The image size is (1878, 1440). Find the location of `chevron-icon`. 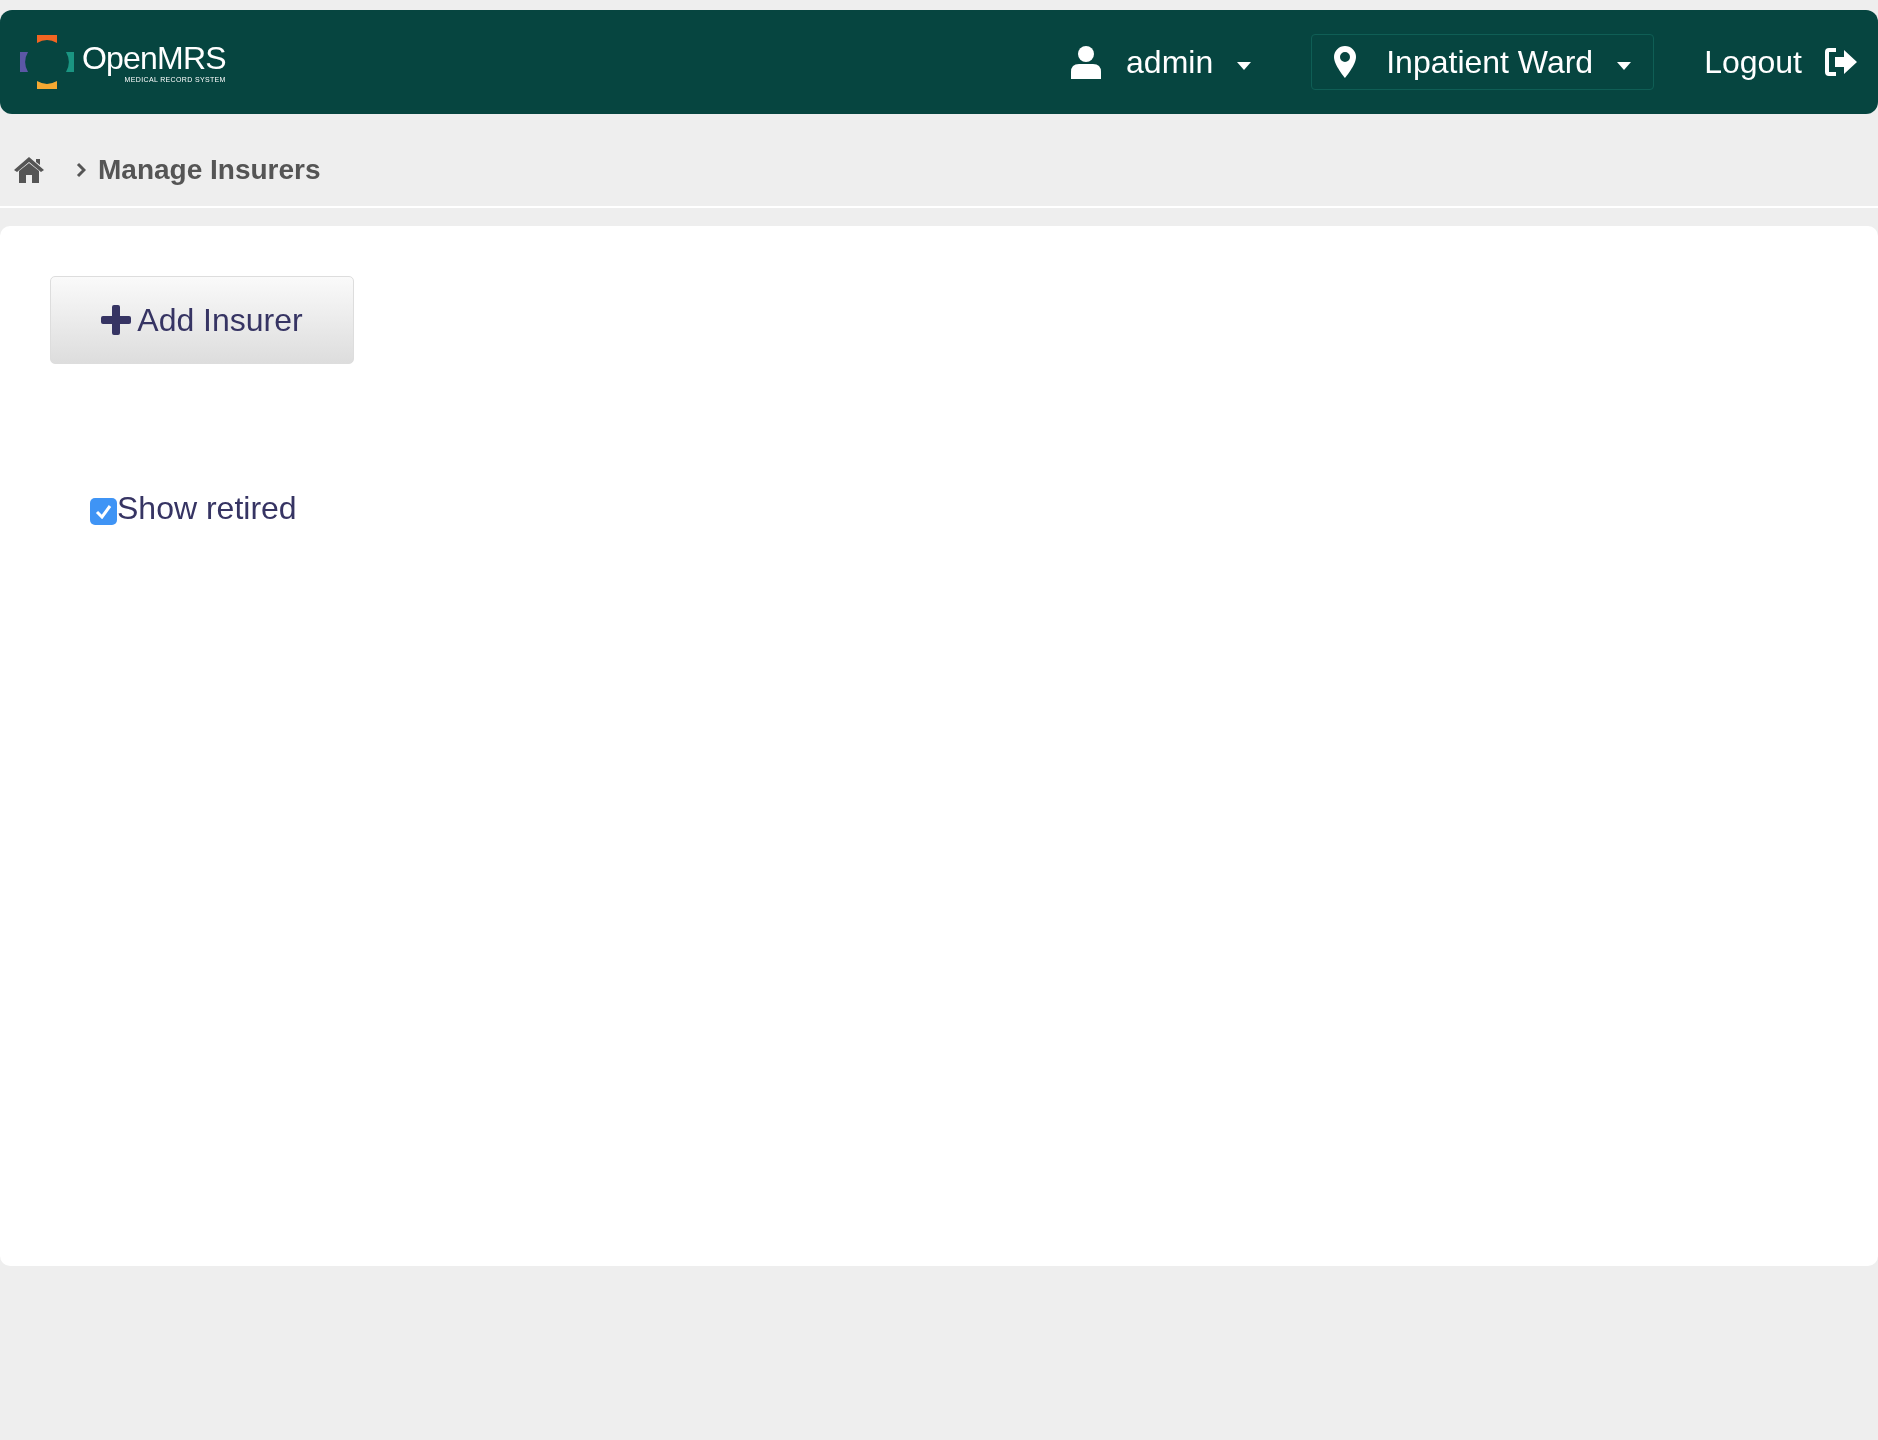

chevron-icon is located at coordinates (81, 170).